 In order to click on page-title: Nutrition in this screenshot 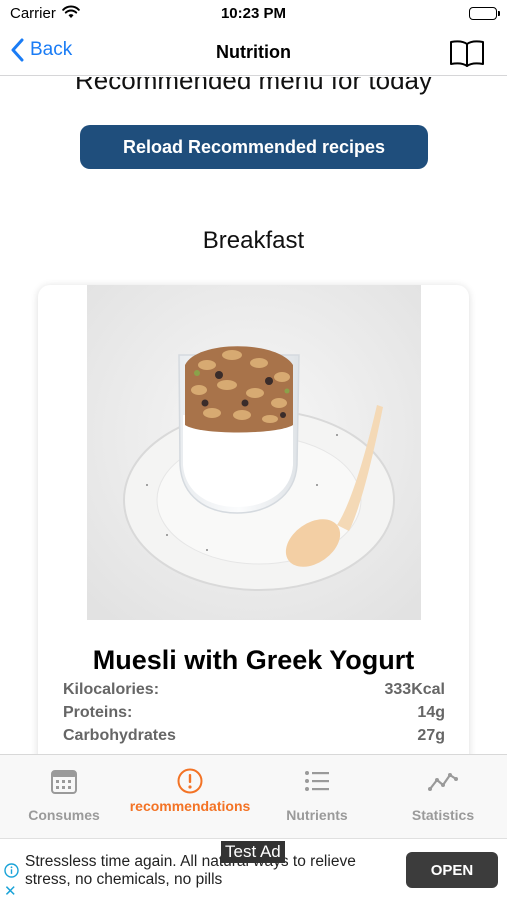, I will do `click(253, 52)`.